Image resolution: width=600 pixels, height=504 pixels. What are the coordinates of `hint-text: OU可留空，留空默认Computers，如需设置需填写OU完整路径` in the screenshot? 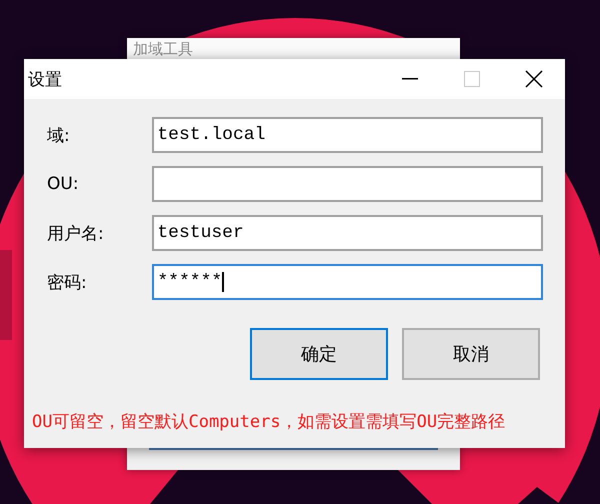 It's located at (269, 422).